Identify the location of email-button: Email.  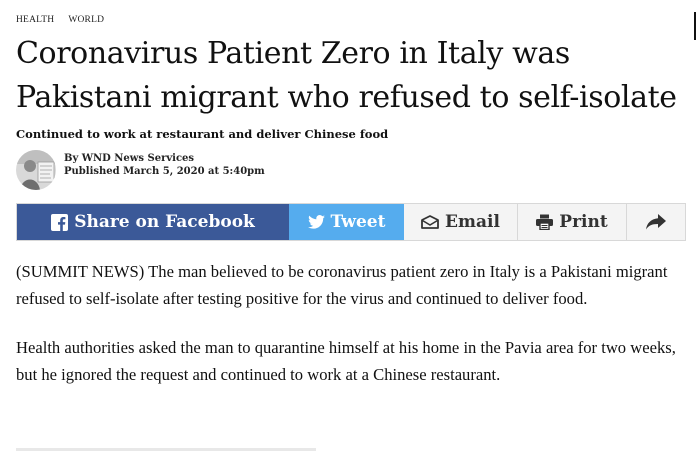
(461, 222).